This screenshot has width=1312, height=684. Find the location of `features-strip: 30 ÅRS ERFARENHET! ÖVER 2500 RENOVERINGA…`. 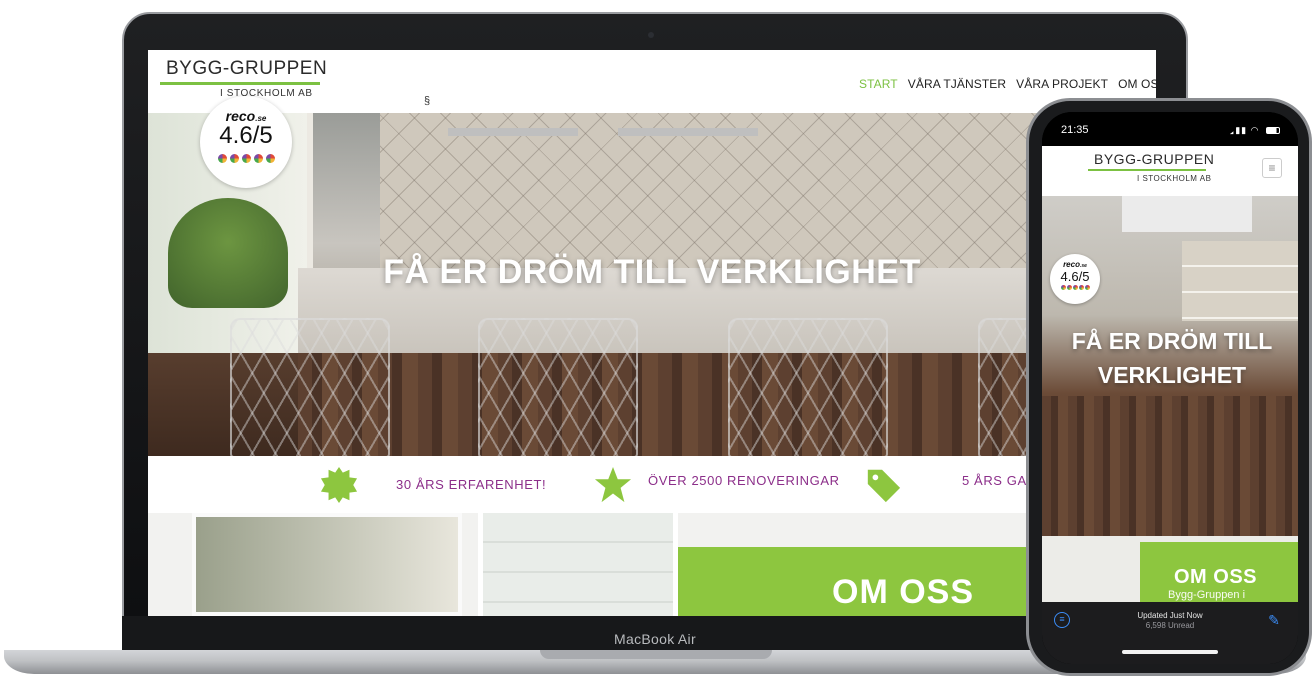

features-strip: 30 ÅRS ERFARENHET! ÖVER 2500 RENOVERINGA… is located at coordinates (652, 484).